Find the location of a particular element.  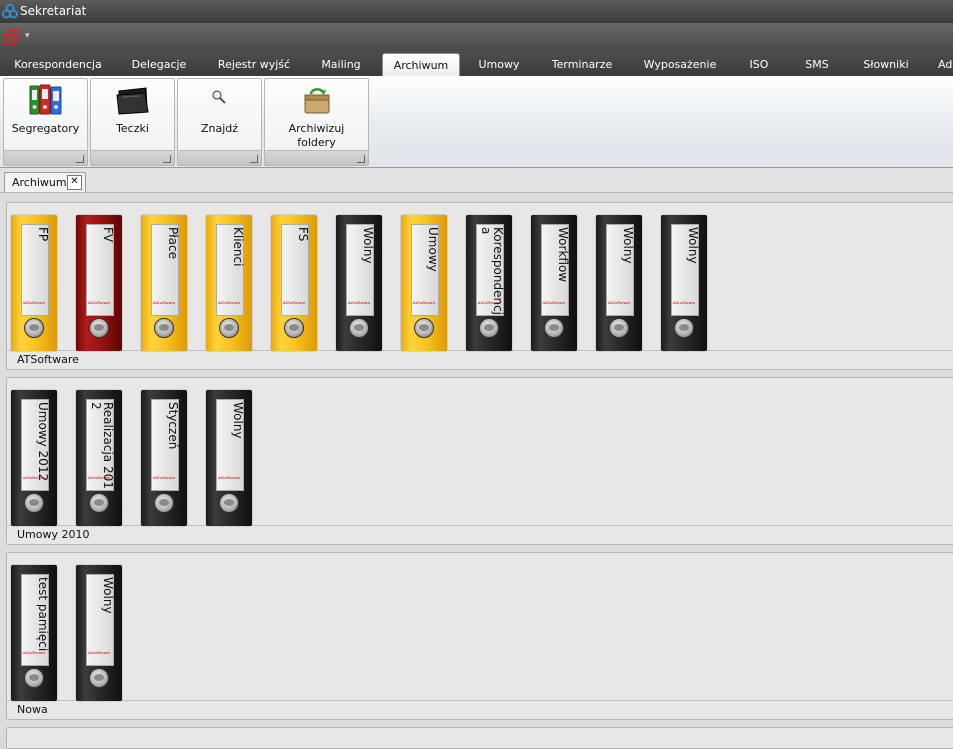

ribbon-group-archiwizuj: Archiwizuj foldery Windows is located at coordinates (316, 122).